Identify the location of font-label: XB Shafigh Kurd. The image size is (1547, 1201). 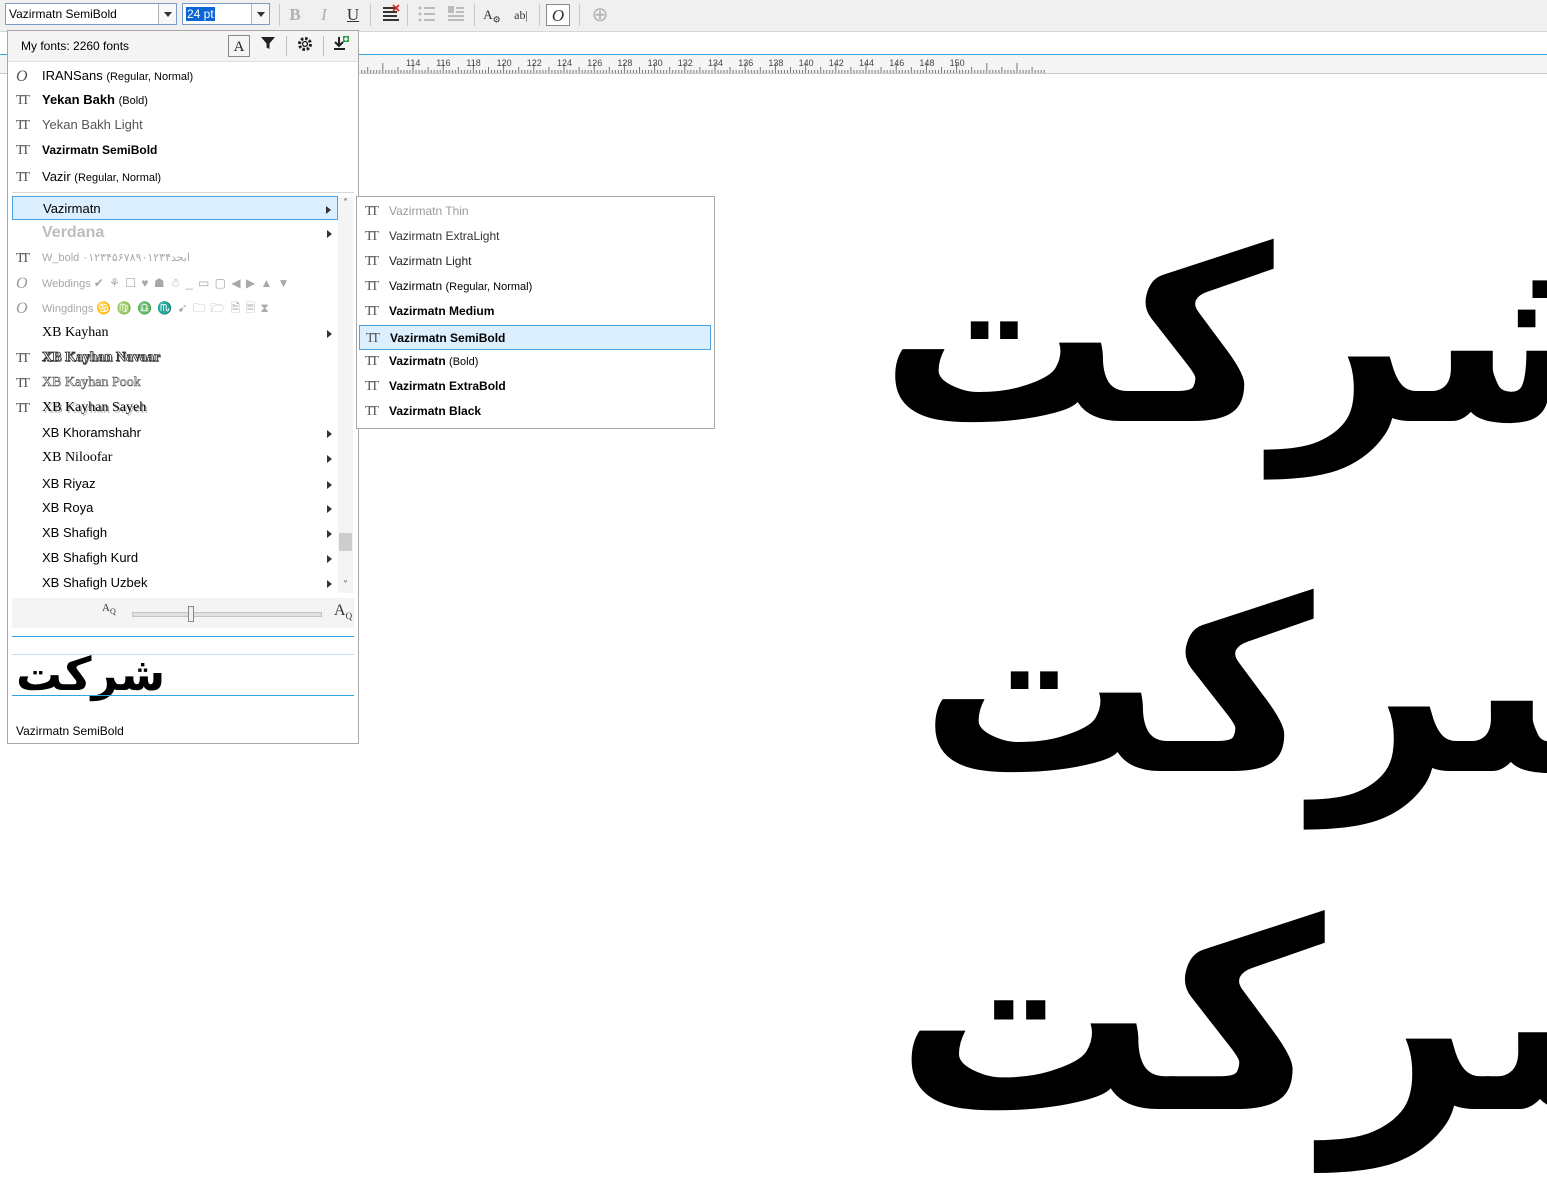
(90, 557).